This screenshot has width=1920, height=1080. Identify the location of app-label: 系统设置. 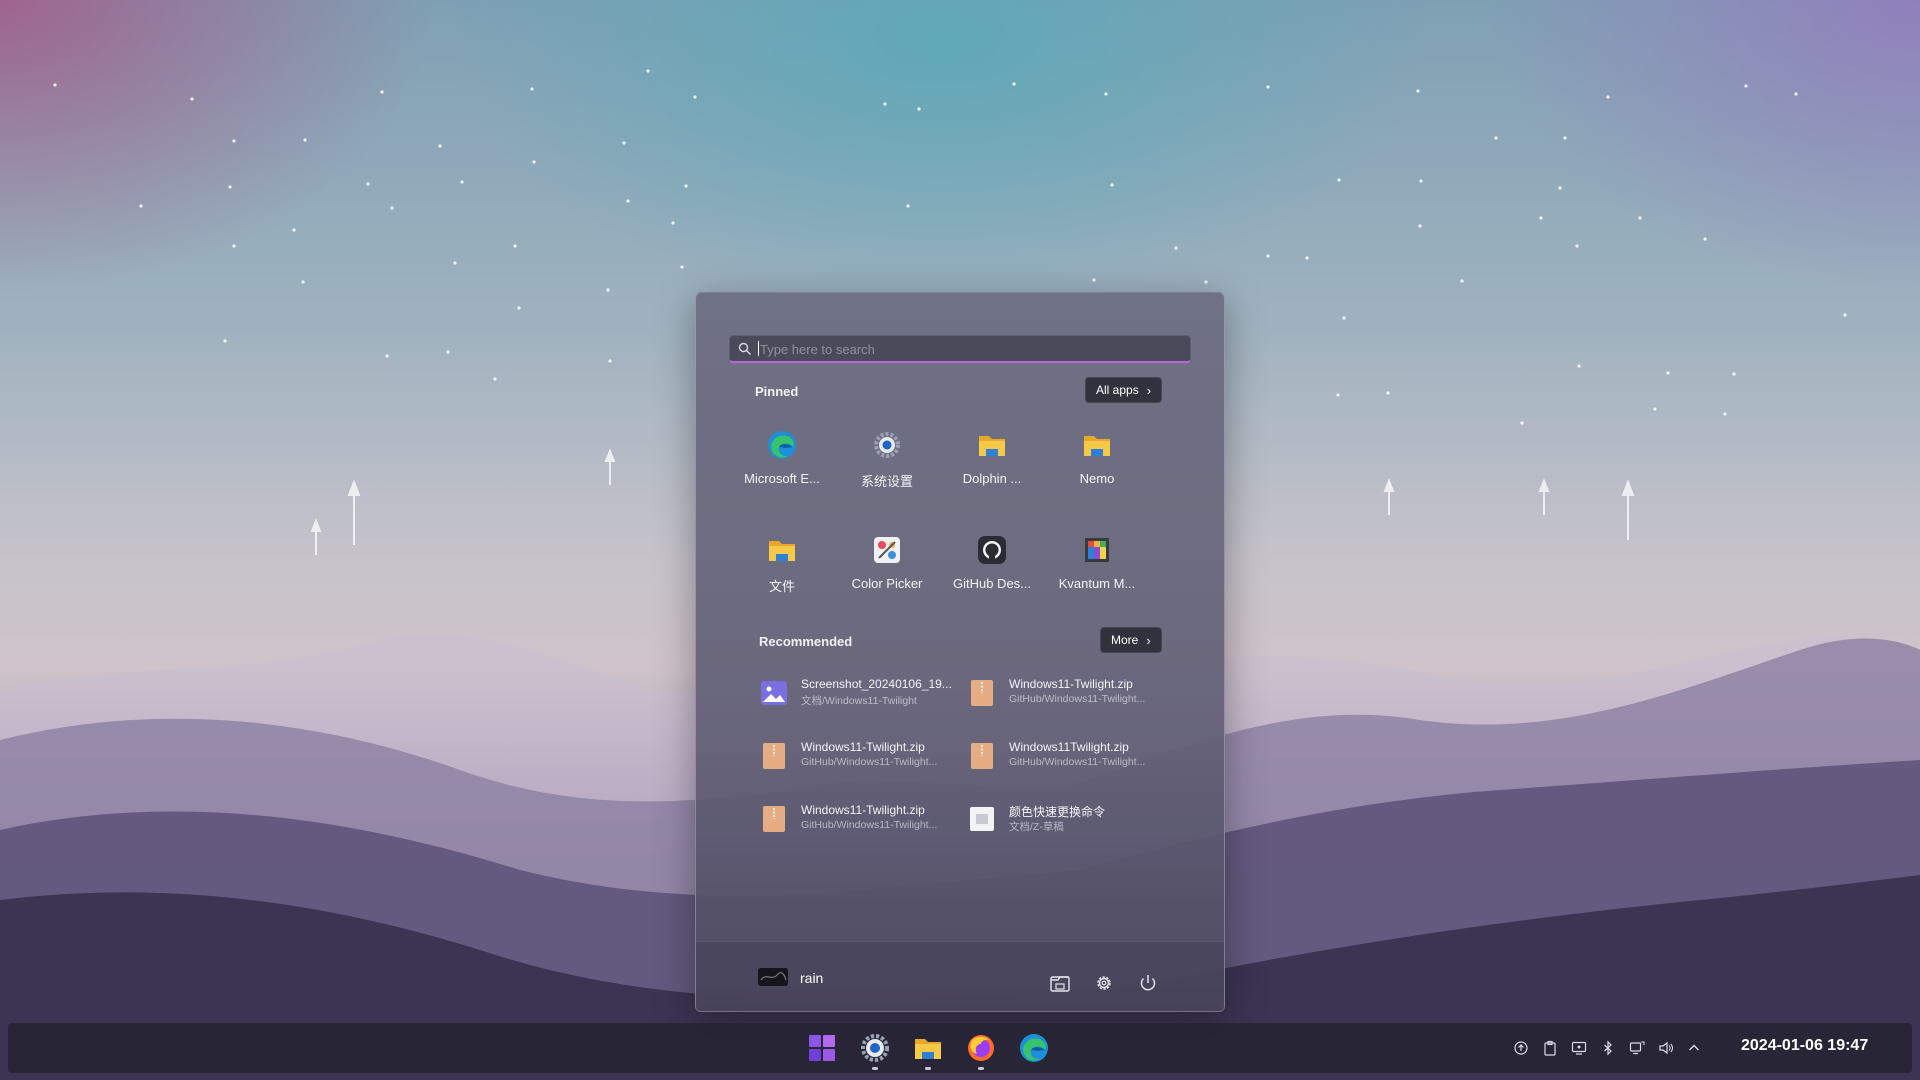
(886, 481).